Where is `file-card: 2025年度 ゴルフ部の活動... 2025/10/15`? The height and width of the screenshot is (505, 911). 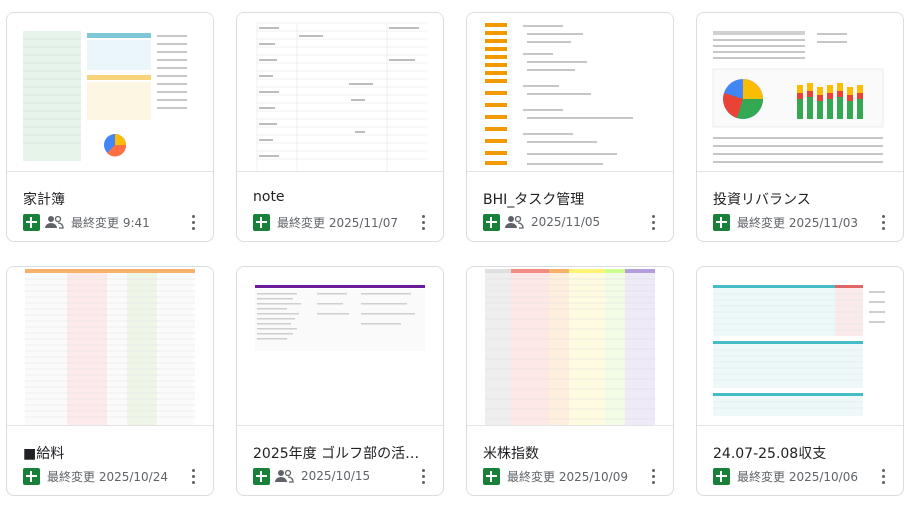 file-card: 2025年度 ゴルフ部の活動... 2025/10/15 is located at coordinates (340, 381).